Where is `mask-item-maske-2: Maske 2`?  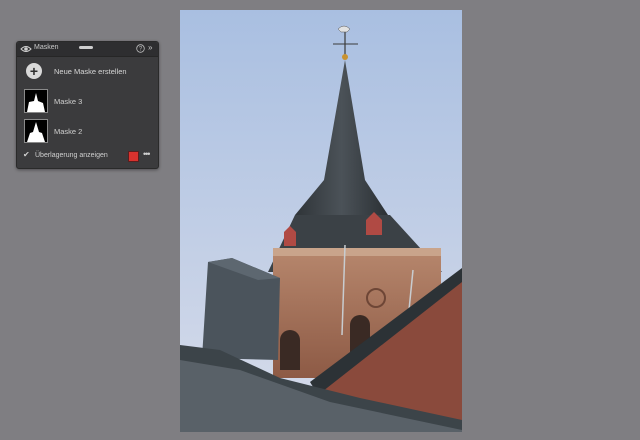
mask-item-maske-2: Maske 2 is located at coordinates (91, 131).